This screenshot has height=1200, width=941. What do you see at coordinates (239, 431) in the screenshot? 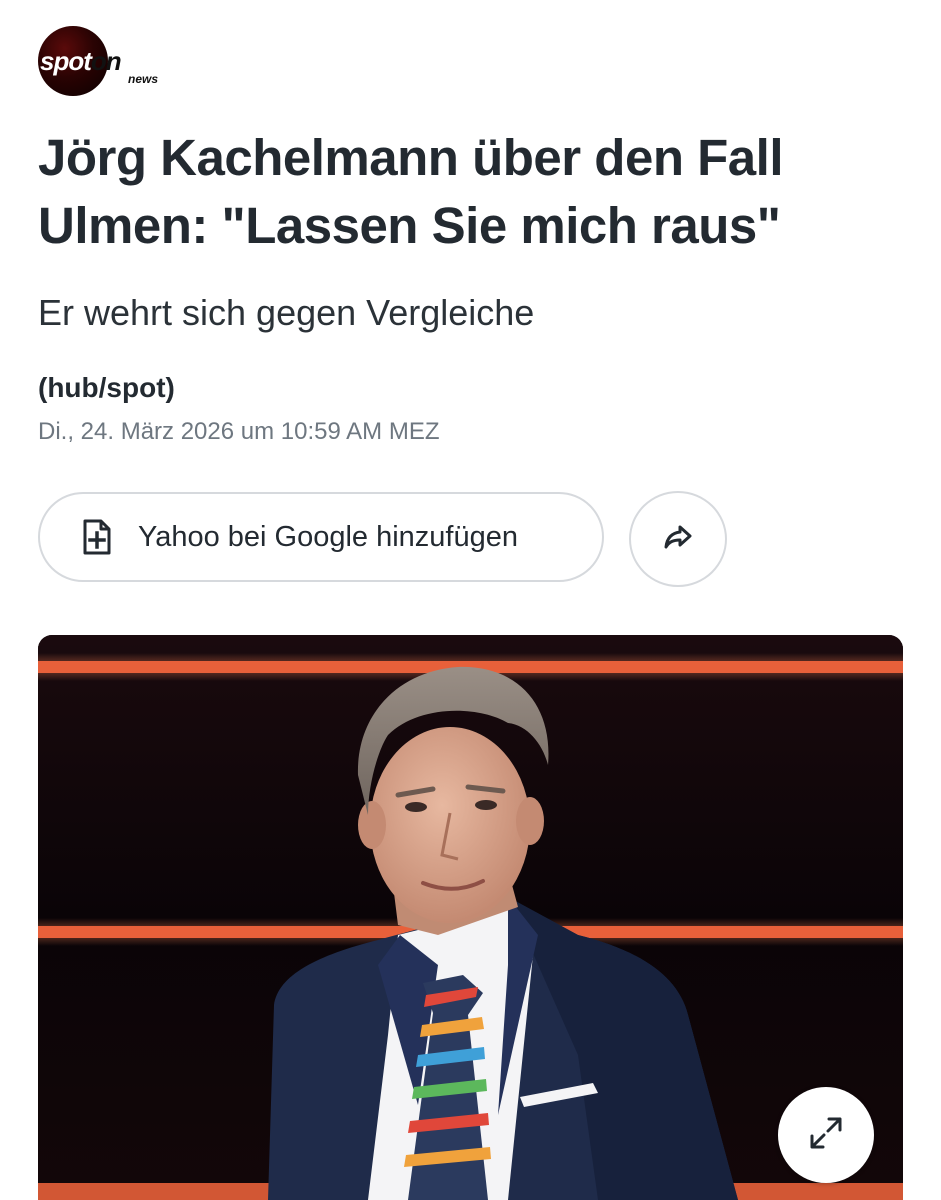
I see `article-dateline: Di., 24. März 2026 um 10:59 AM MEZ` at bounding box center [239, 431].